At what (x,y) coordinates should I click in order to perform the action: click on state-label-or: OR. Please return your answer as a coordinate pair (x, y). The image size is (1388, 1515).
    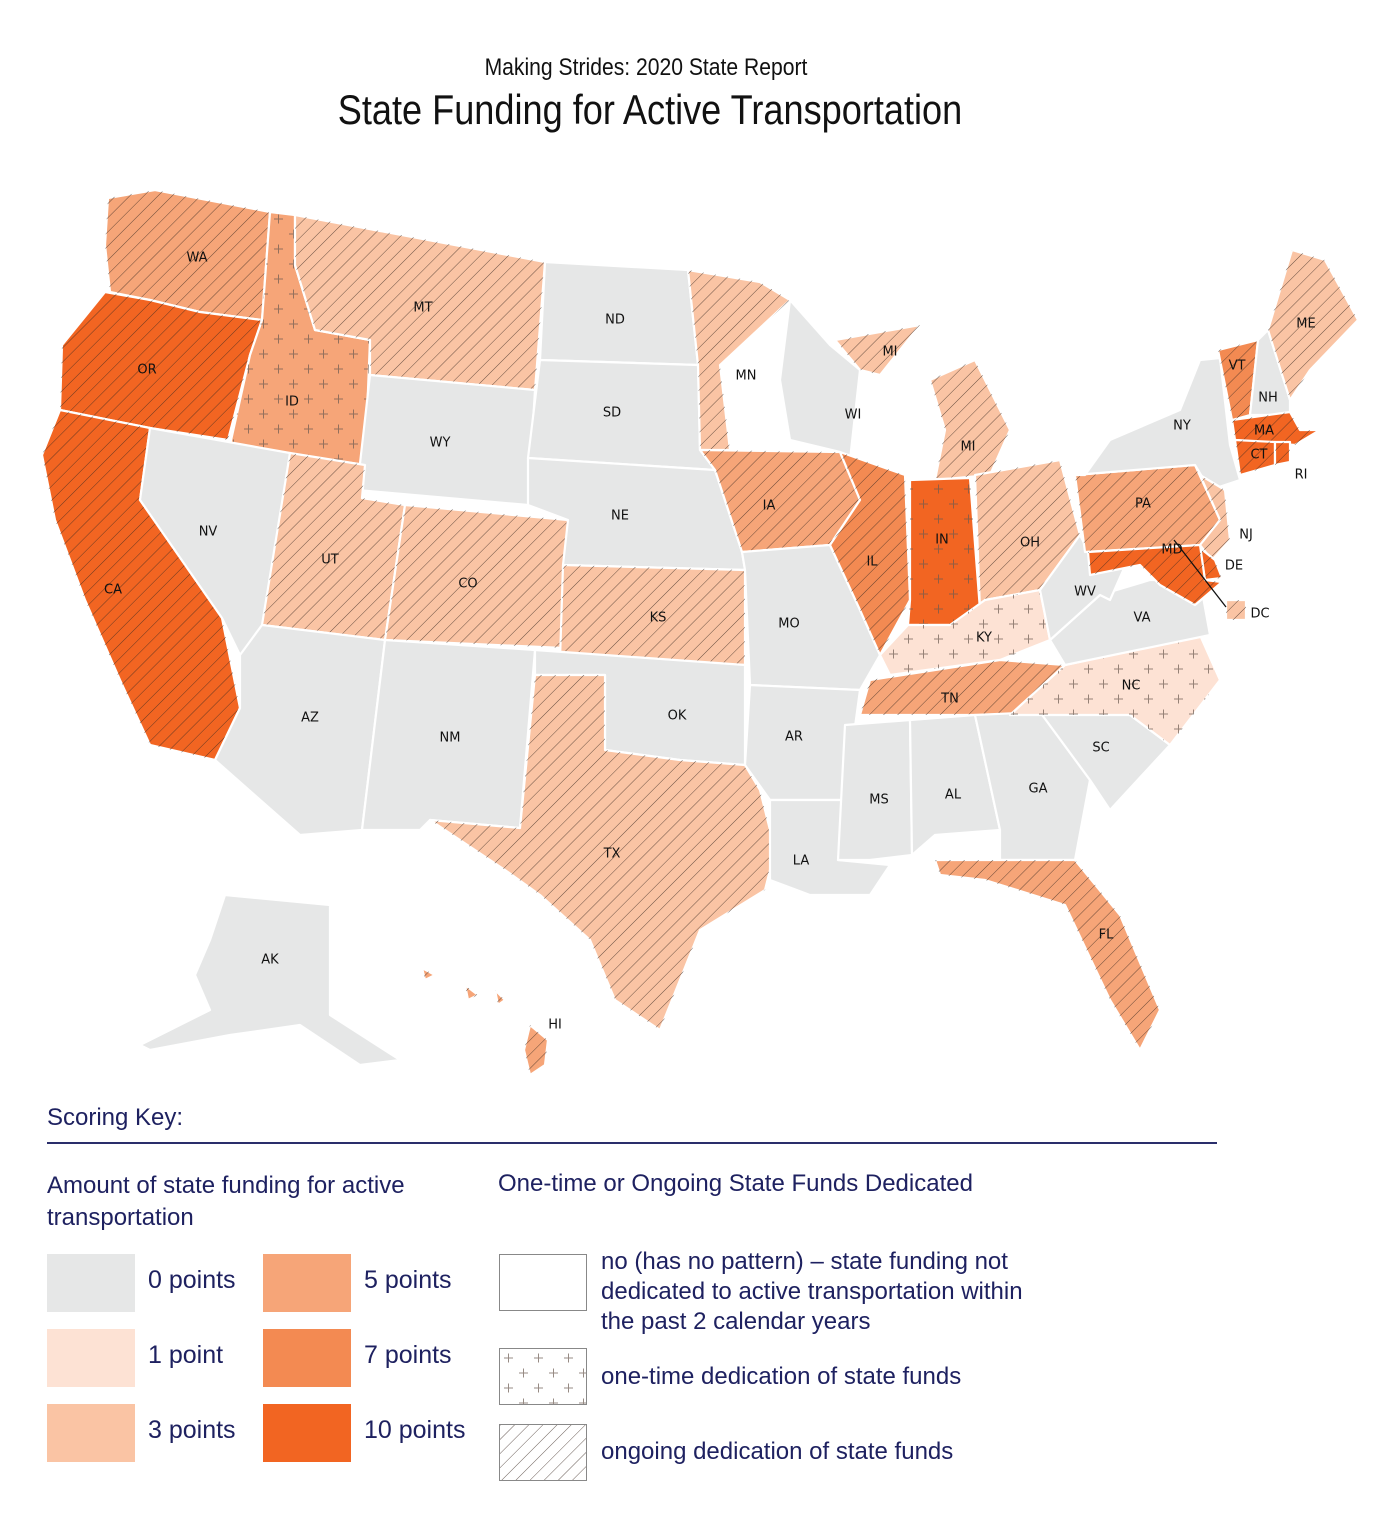
    Looking at the image, I should click on (146, 370).